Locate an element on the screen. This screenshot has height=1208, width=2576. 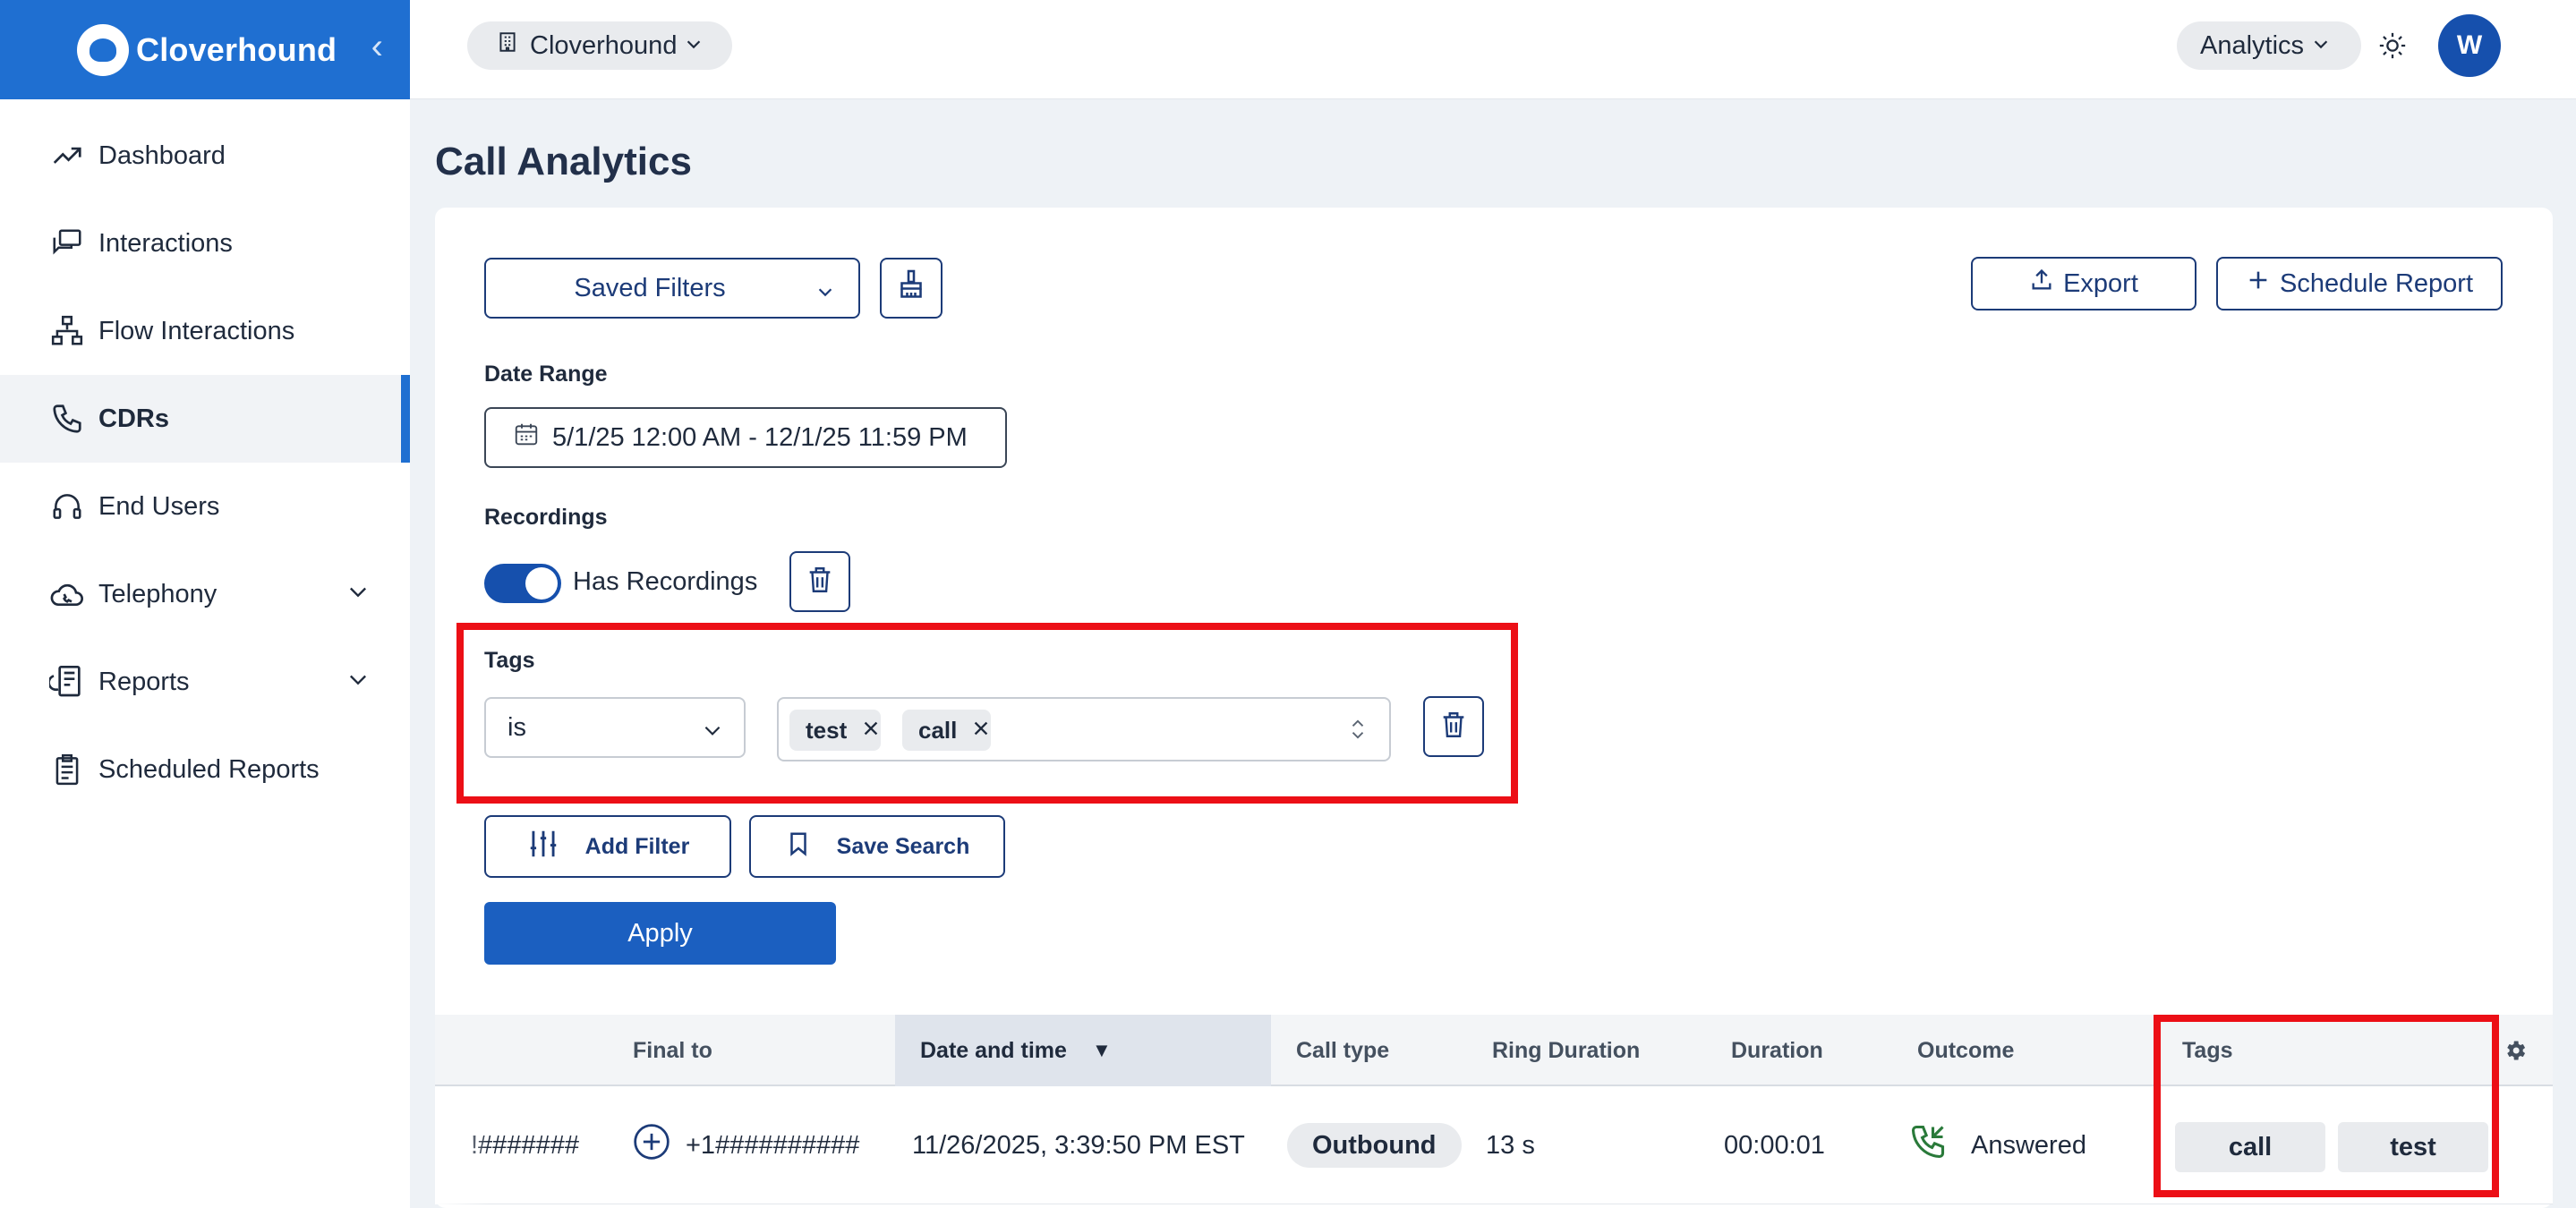
add-filter-label: Add Filter is located at coordinates (637, 846).